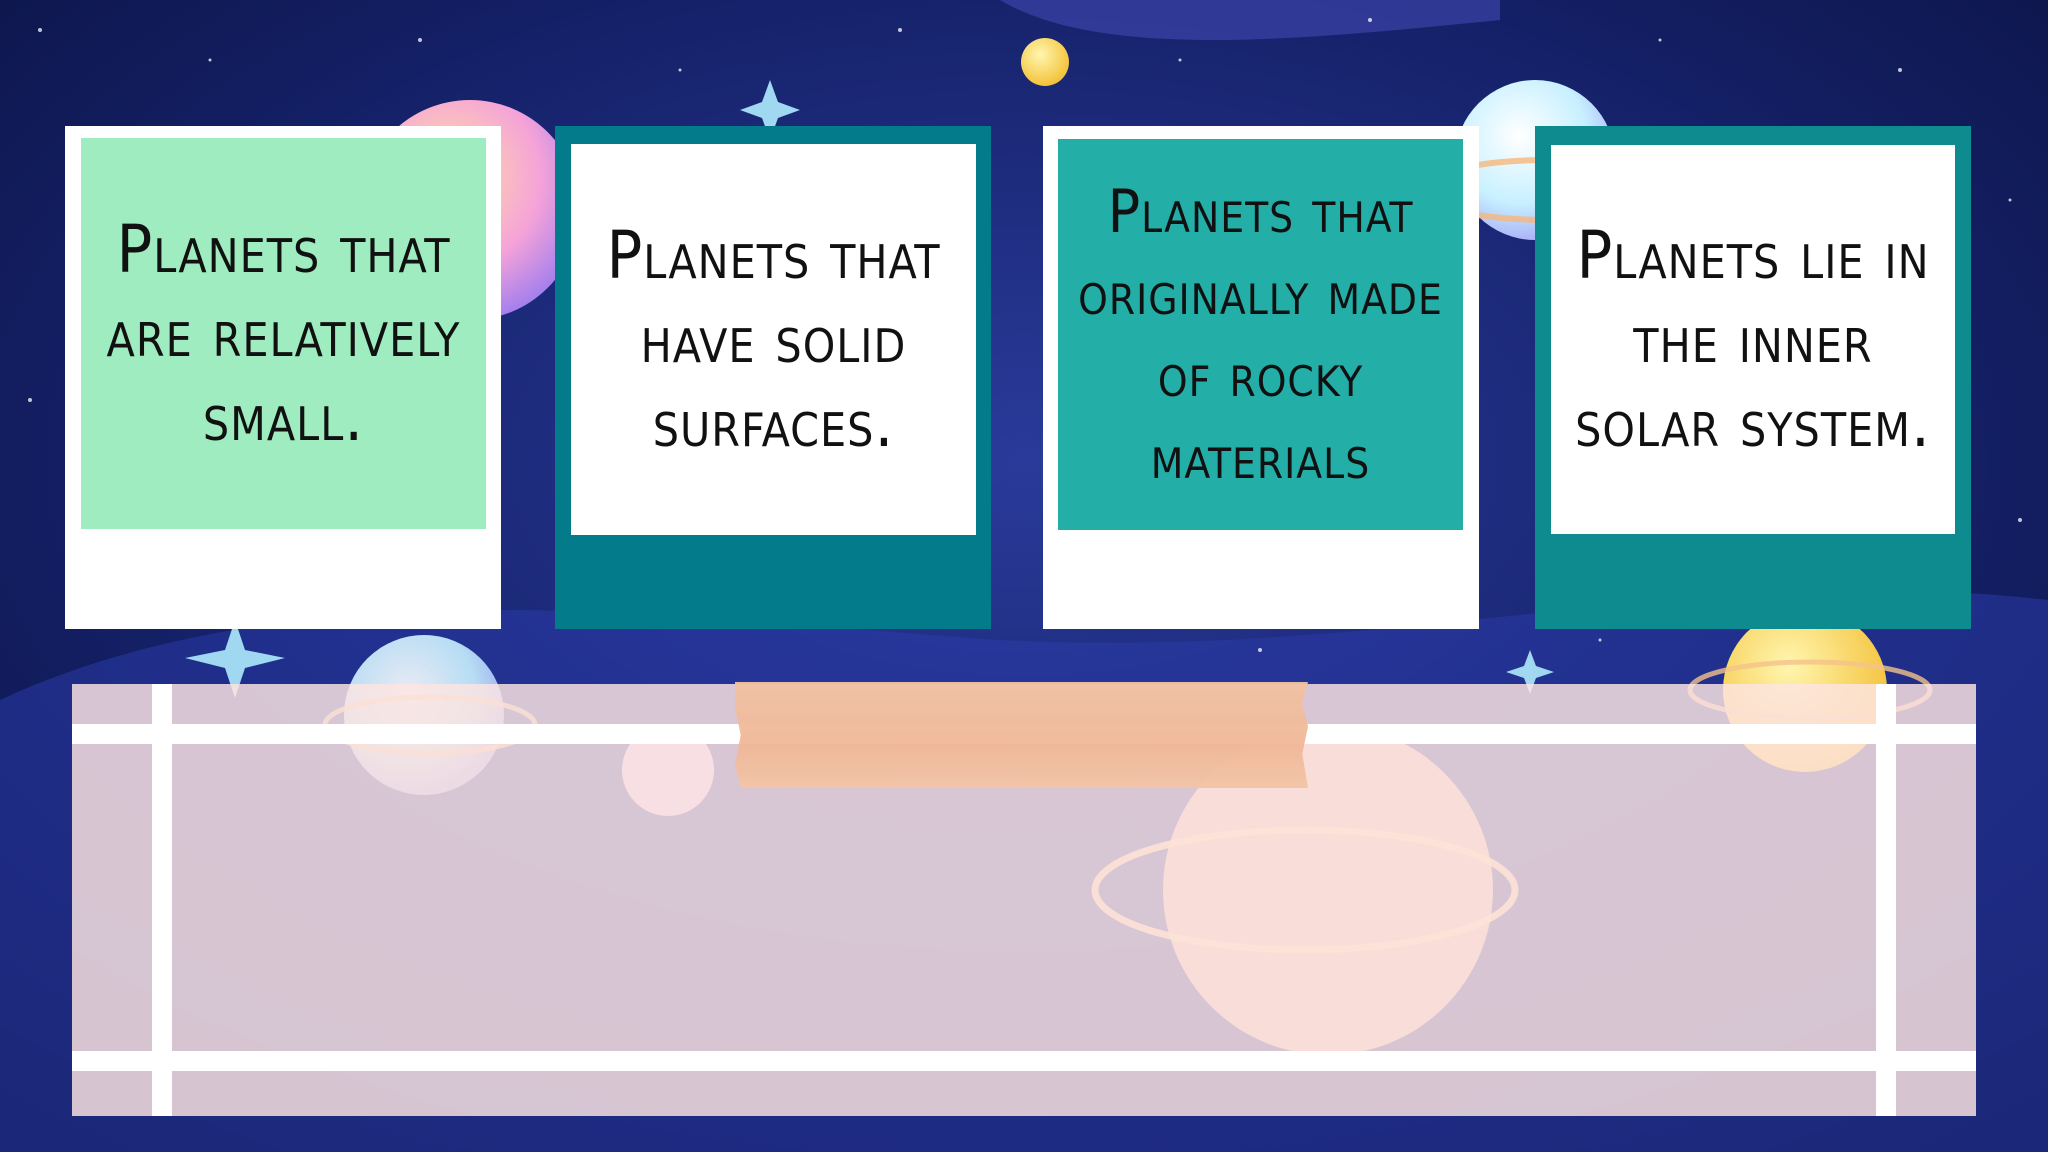  What do you see at coordinates (162, 900) in the screenshot?
I see `board-grid-line-left` at bounding box center [162, 900].